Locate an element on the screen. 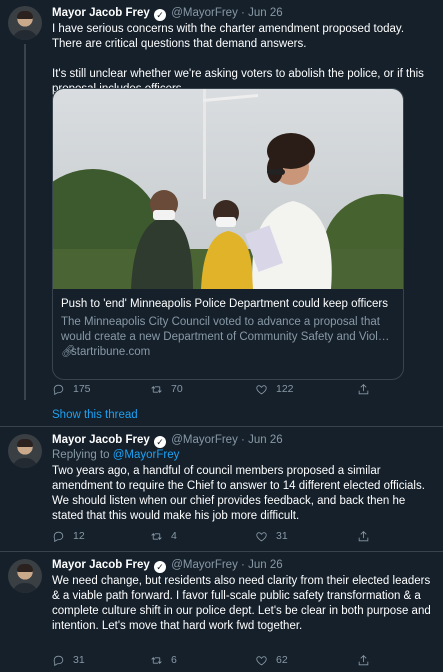 This screenshot has height=672, width=443. replying-to-handle: @MayorFrey is located at coordinates (146, 455).